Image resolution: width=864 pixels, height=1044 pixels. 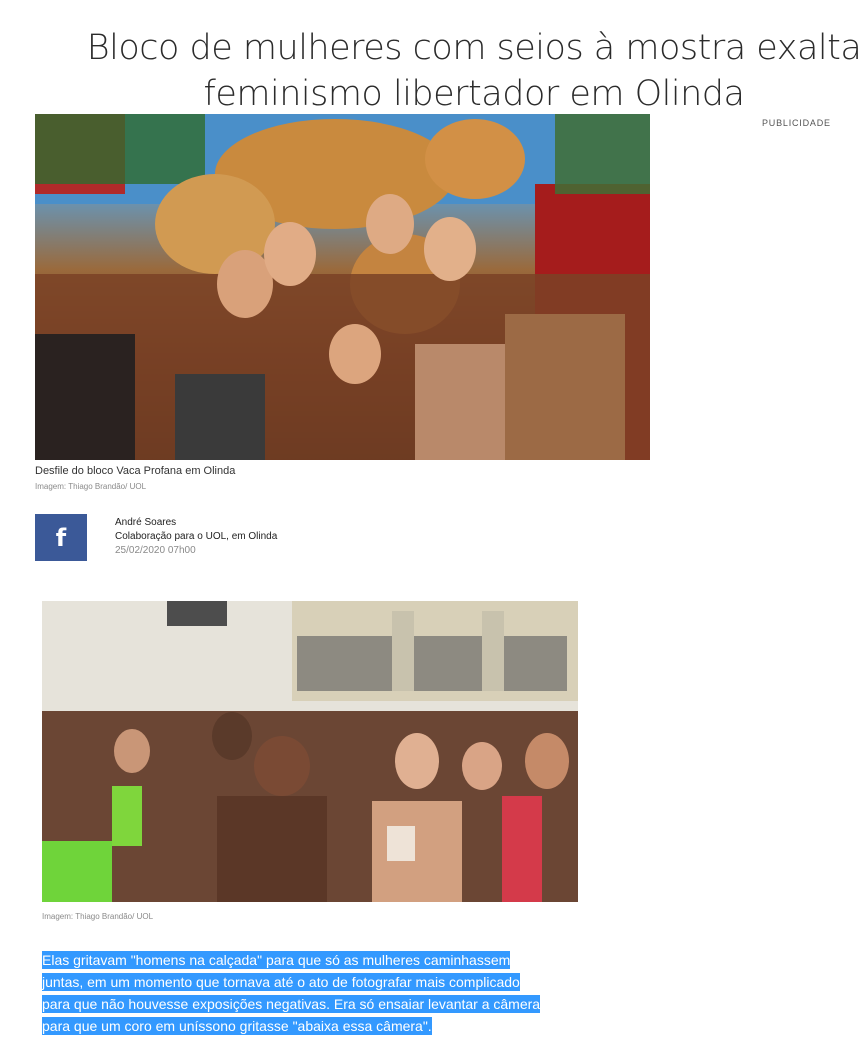 I want to click on facebook-share-button: f, so click(x=61, y=537).